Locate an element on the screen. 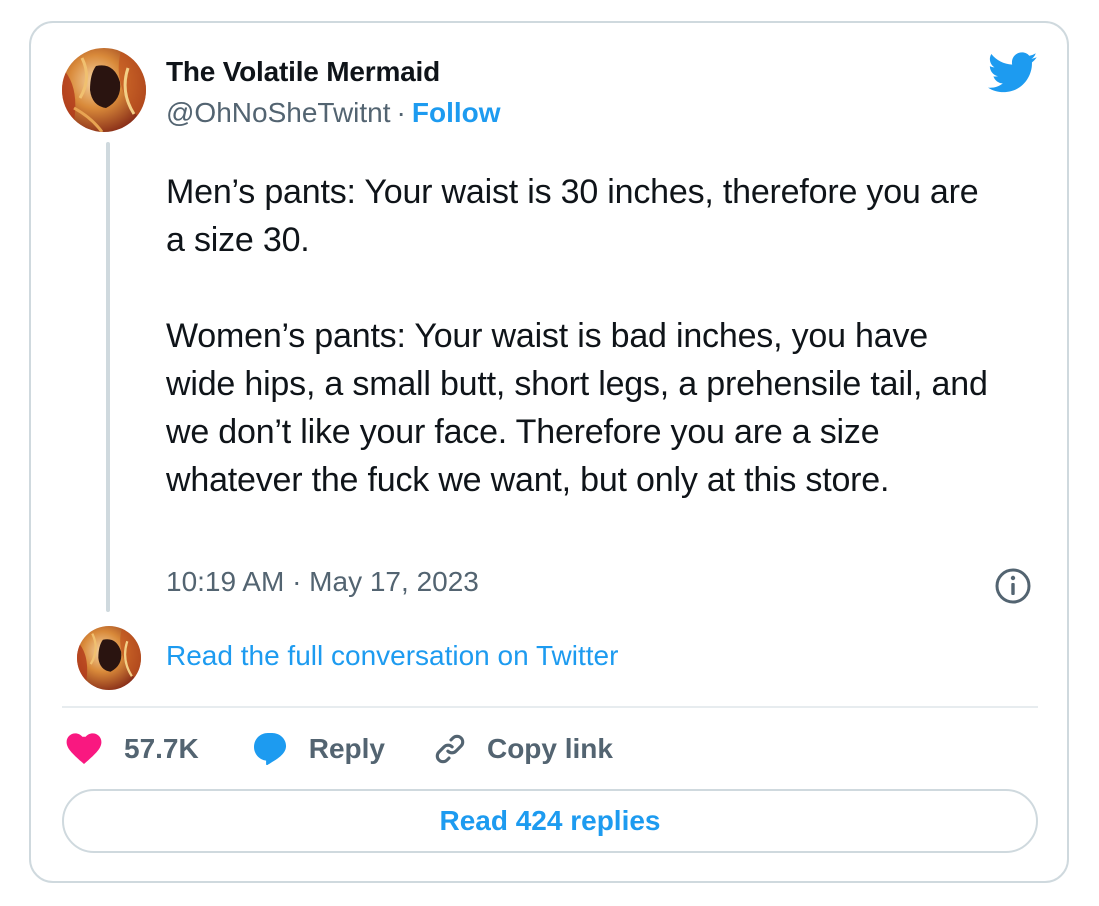  info-icon is located at coordinates (1013, 586).